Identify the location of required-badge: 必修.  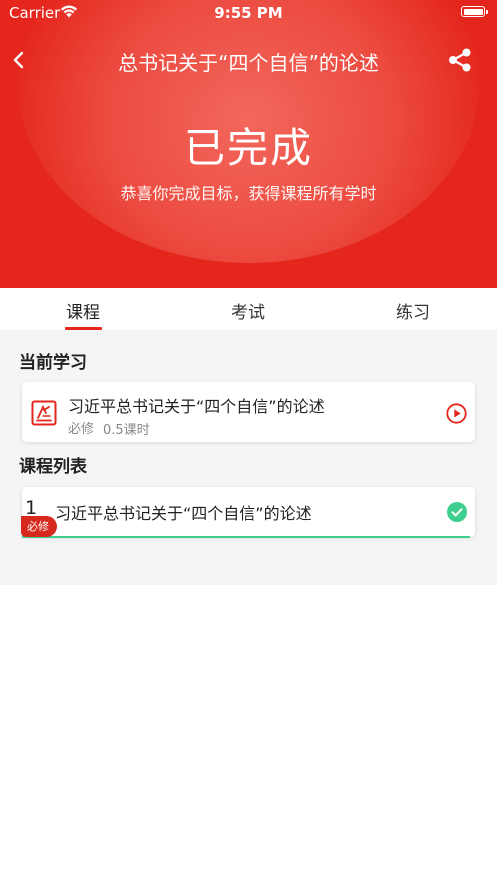
(39, 526).